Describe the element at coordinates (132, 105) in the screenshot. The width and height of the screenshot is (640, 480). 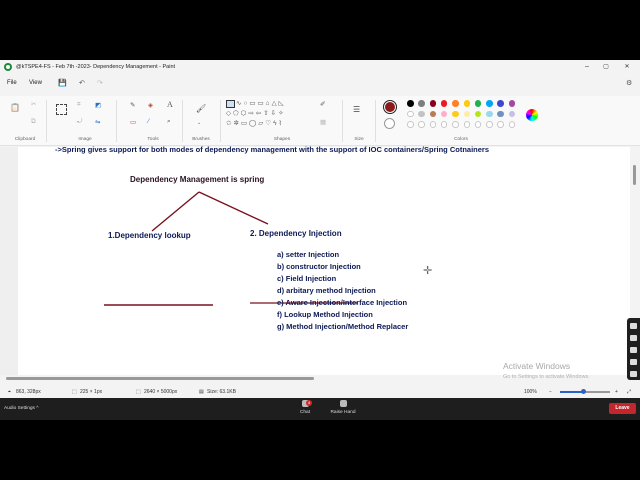
I see `pencil-icon: ✎` at that location.